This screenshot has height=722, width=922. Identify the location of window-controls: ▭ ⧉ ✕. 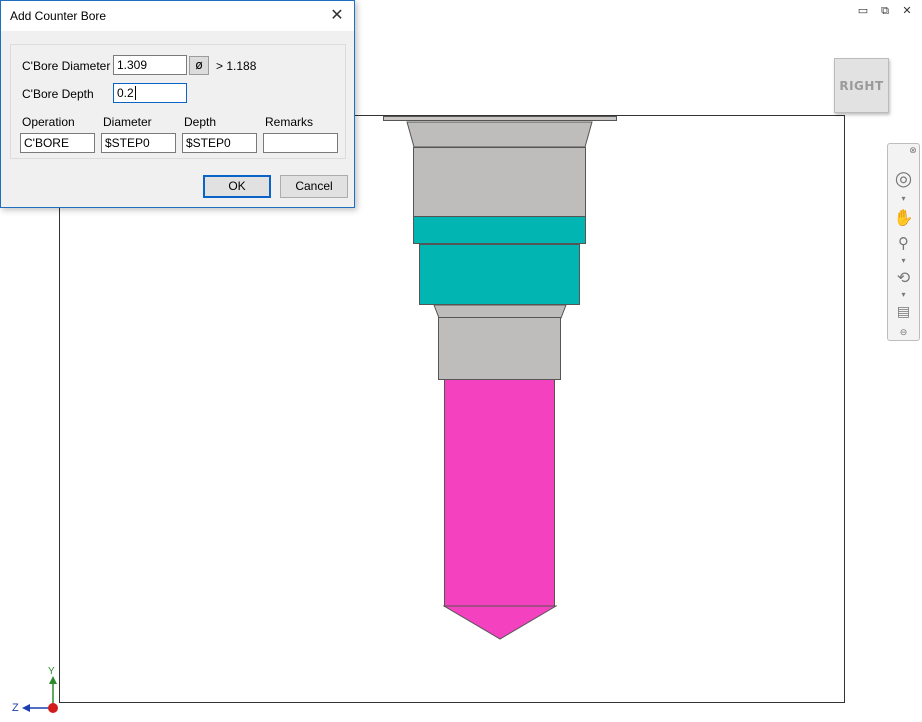
(885, 11).